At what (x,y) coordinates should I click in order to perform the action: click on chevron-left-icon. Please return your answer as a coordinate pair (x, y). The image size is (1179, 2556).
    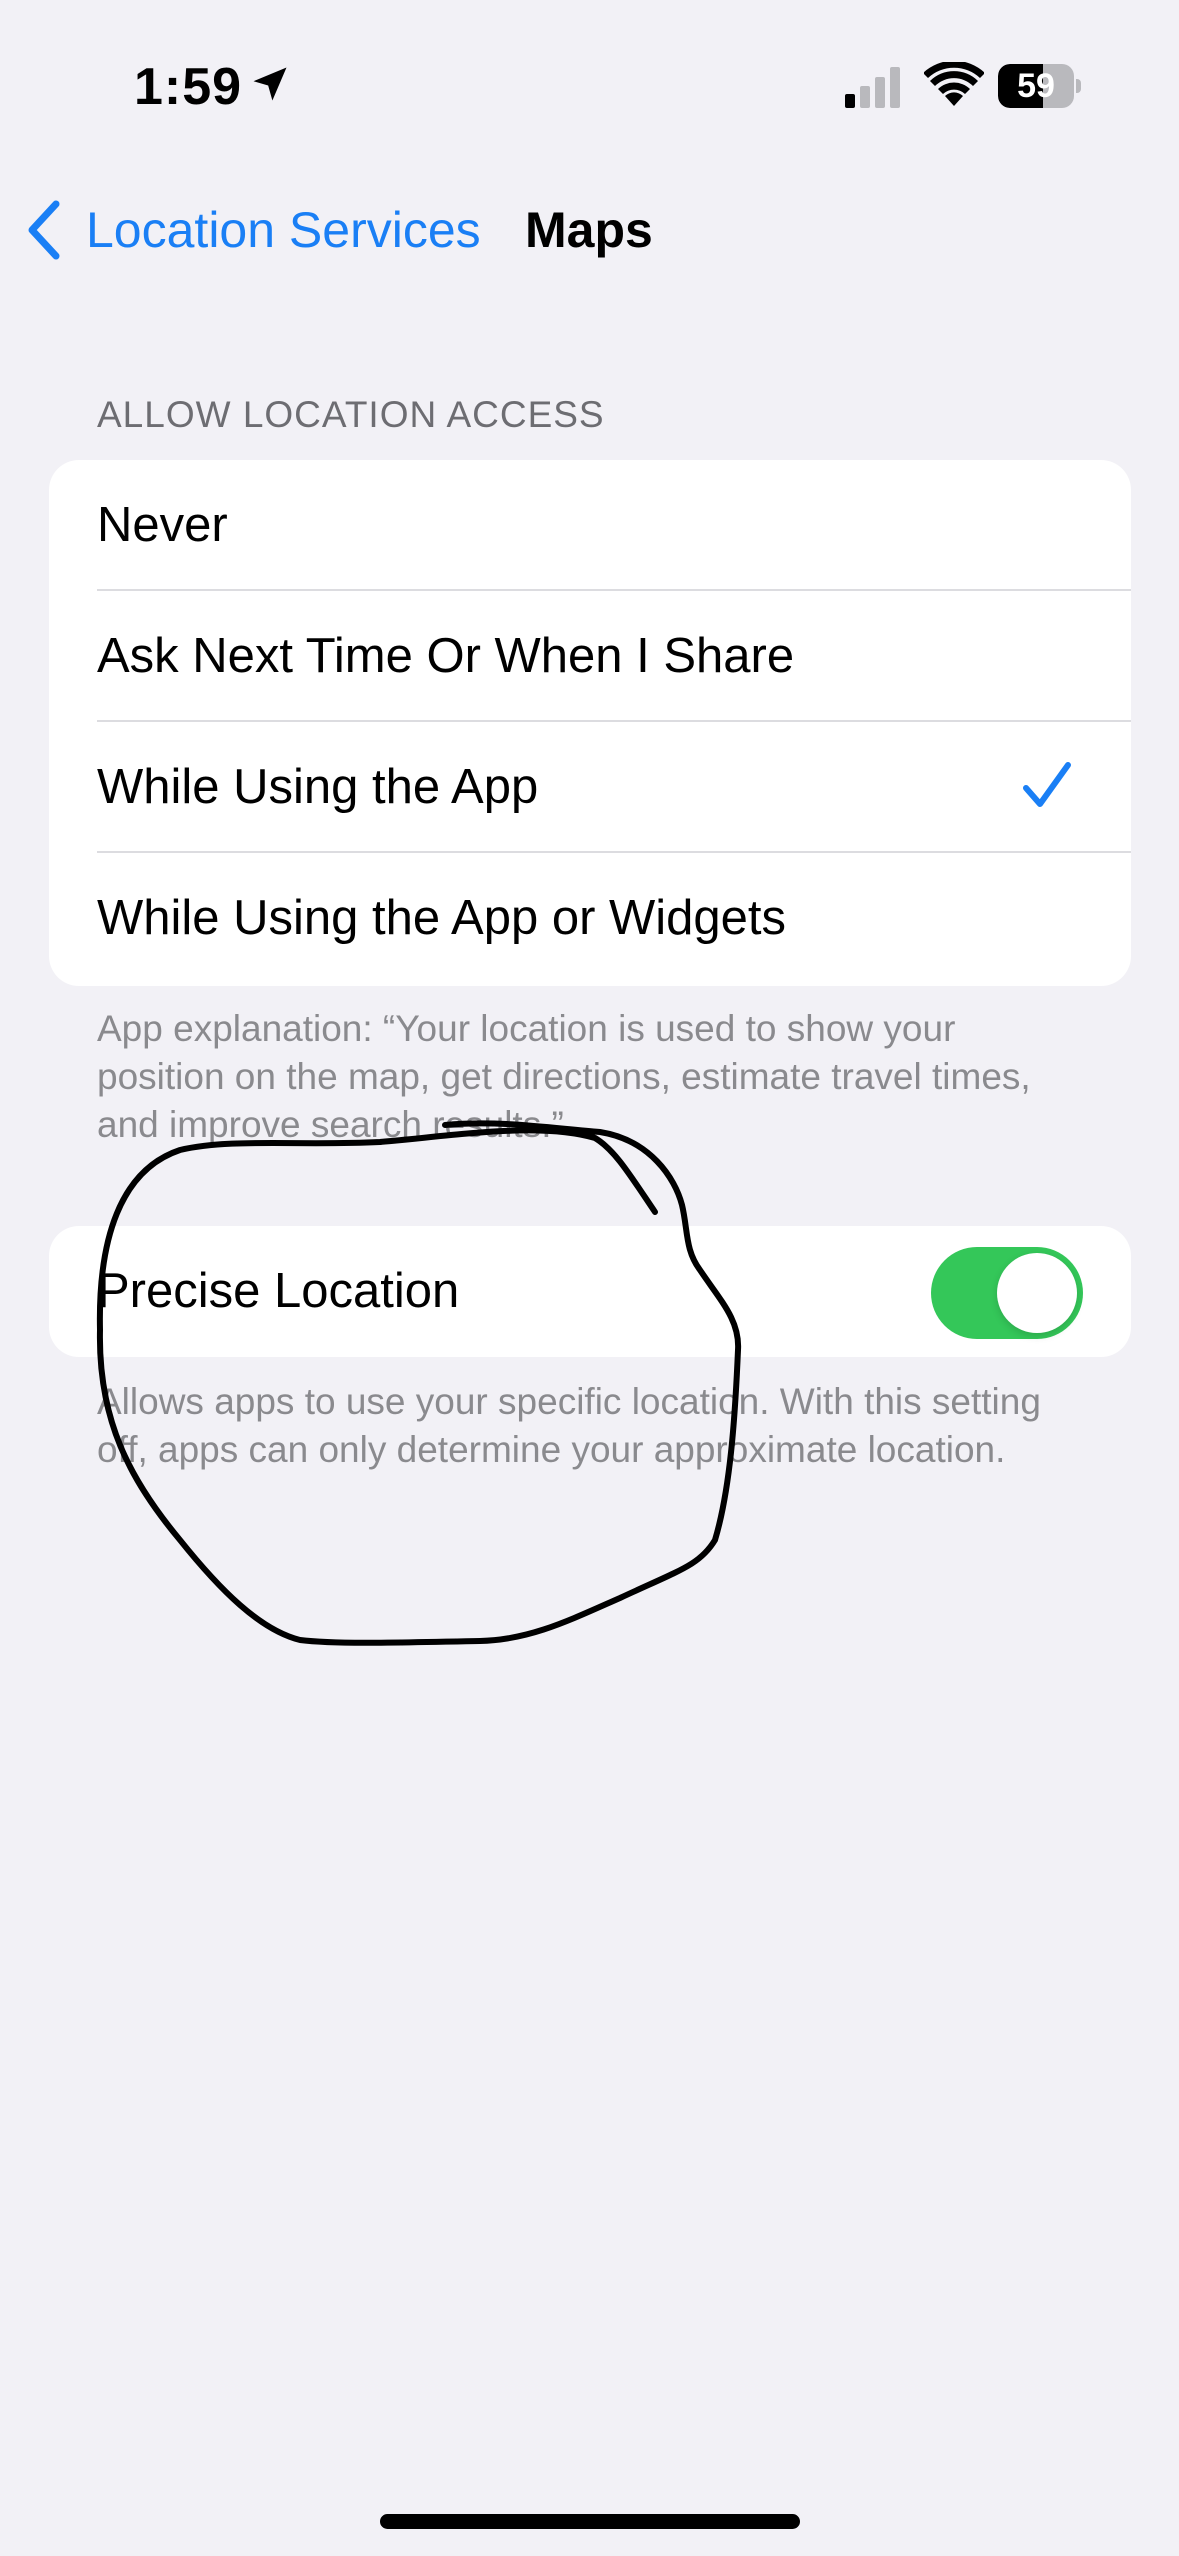
    Looking at the image, I should click on (44, 230).